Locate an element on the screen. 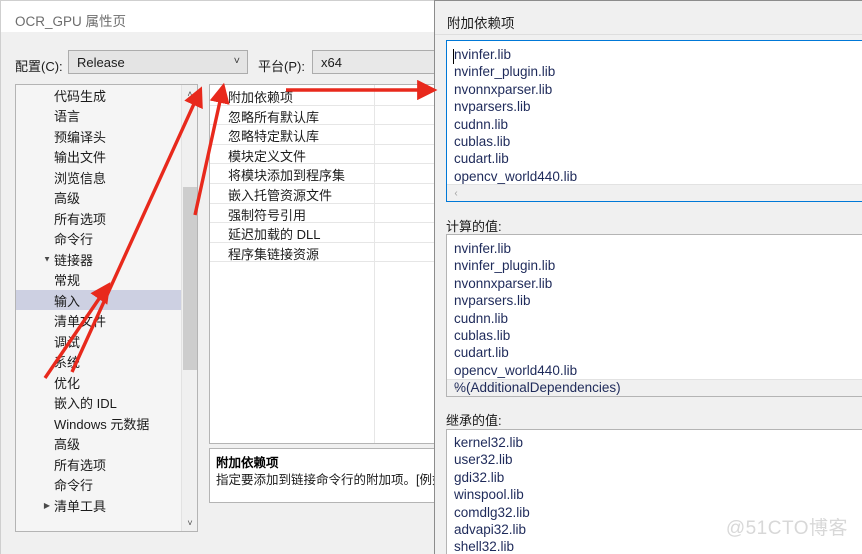 This screenshot has height=554, width=862. scroll-up-arrow-icon: ˄ is located at coordinates (189, 93).